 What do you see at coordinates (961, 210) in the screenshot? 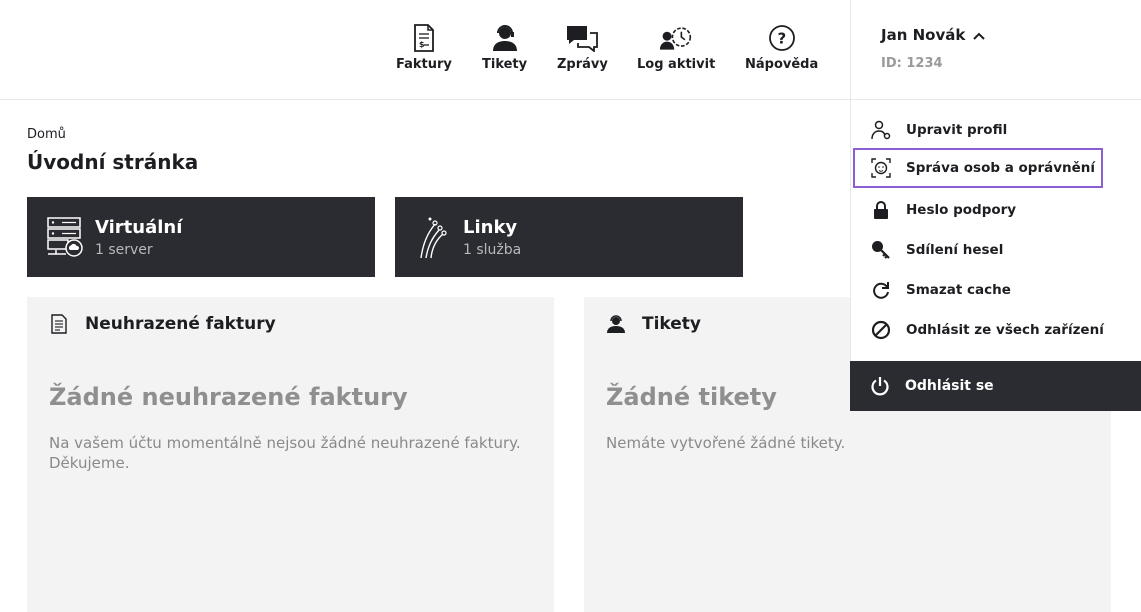
I see `menu-item-label: Heslo podpory` at bounding box center [961, 210].